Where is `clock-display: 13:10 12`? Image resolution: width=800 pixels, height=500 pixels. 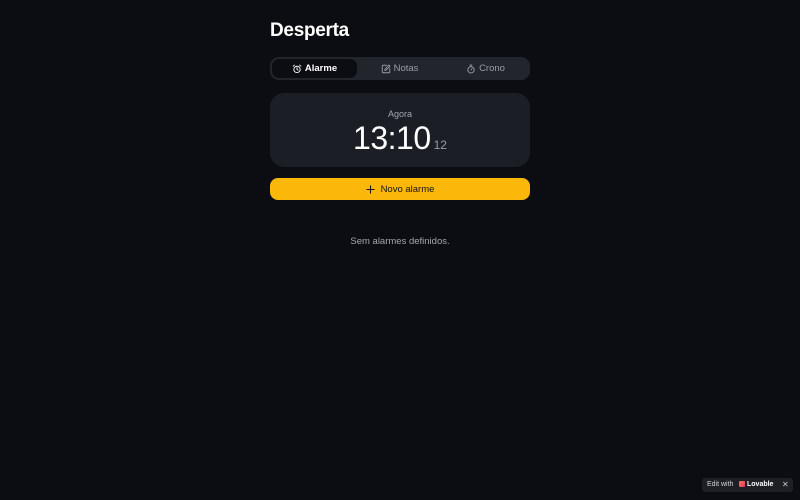
clock-display: 13:10 12 is located at coordinates (400, 138).